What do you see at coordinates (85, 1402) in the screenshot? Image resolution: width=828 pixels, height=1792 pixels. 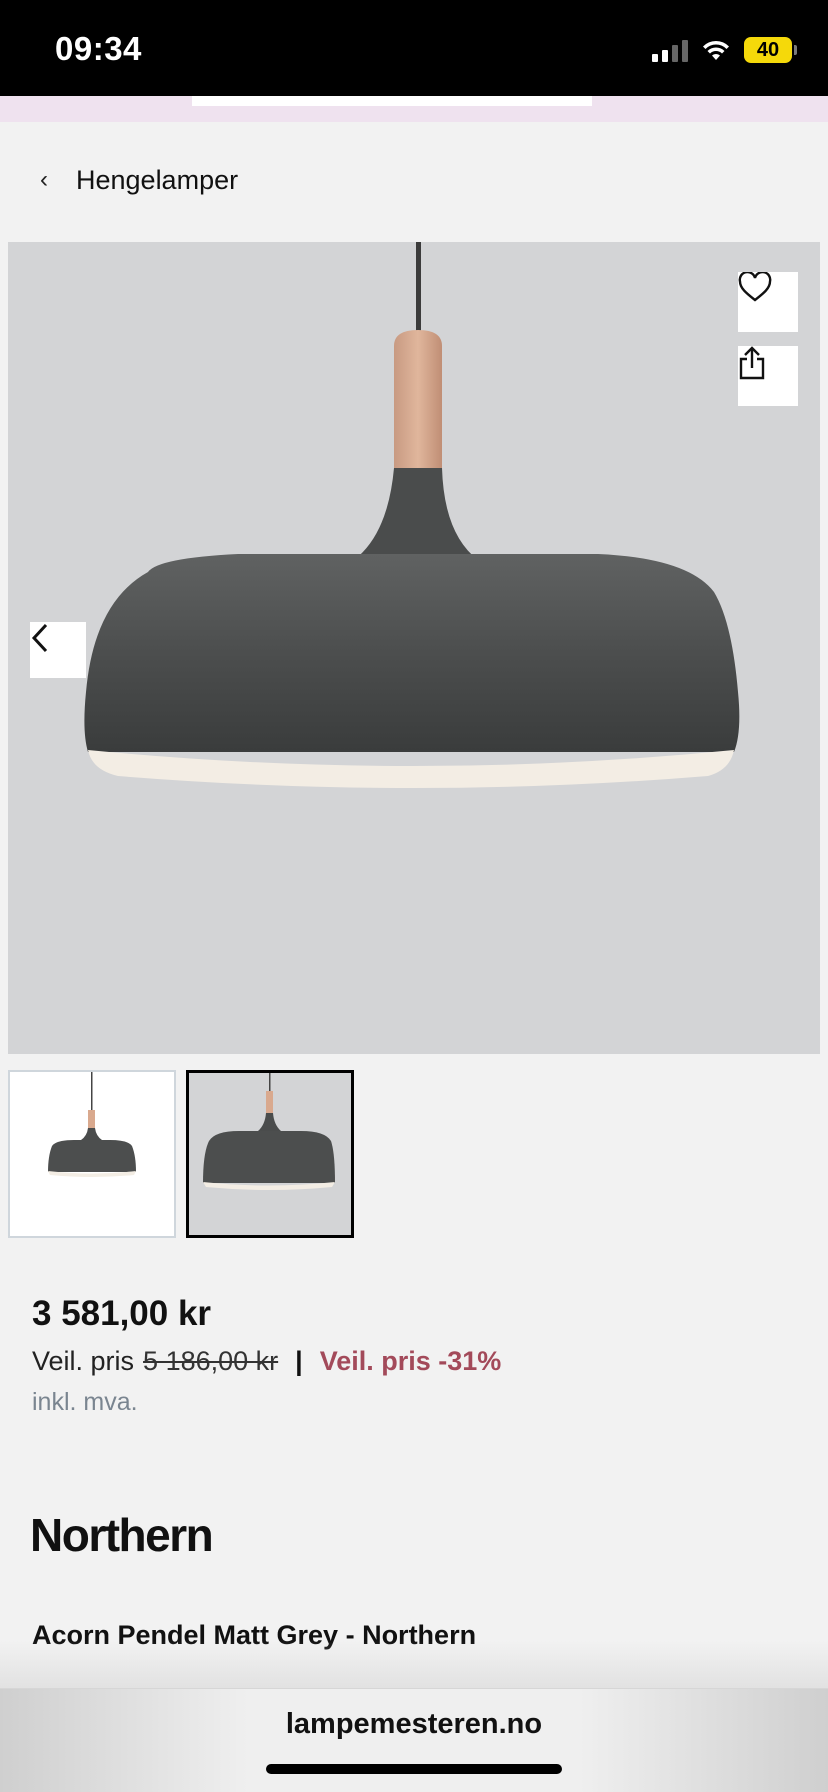 I see `vat-note: inkl. mva.` at bounding box center [85, 1402].